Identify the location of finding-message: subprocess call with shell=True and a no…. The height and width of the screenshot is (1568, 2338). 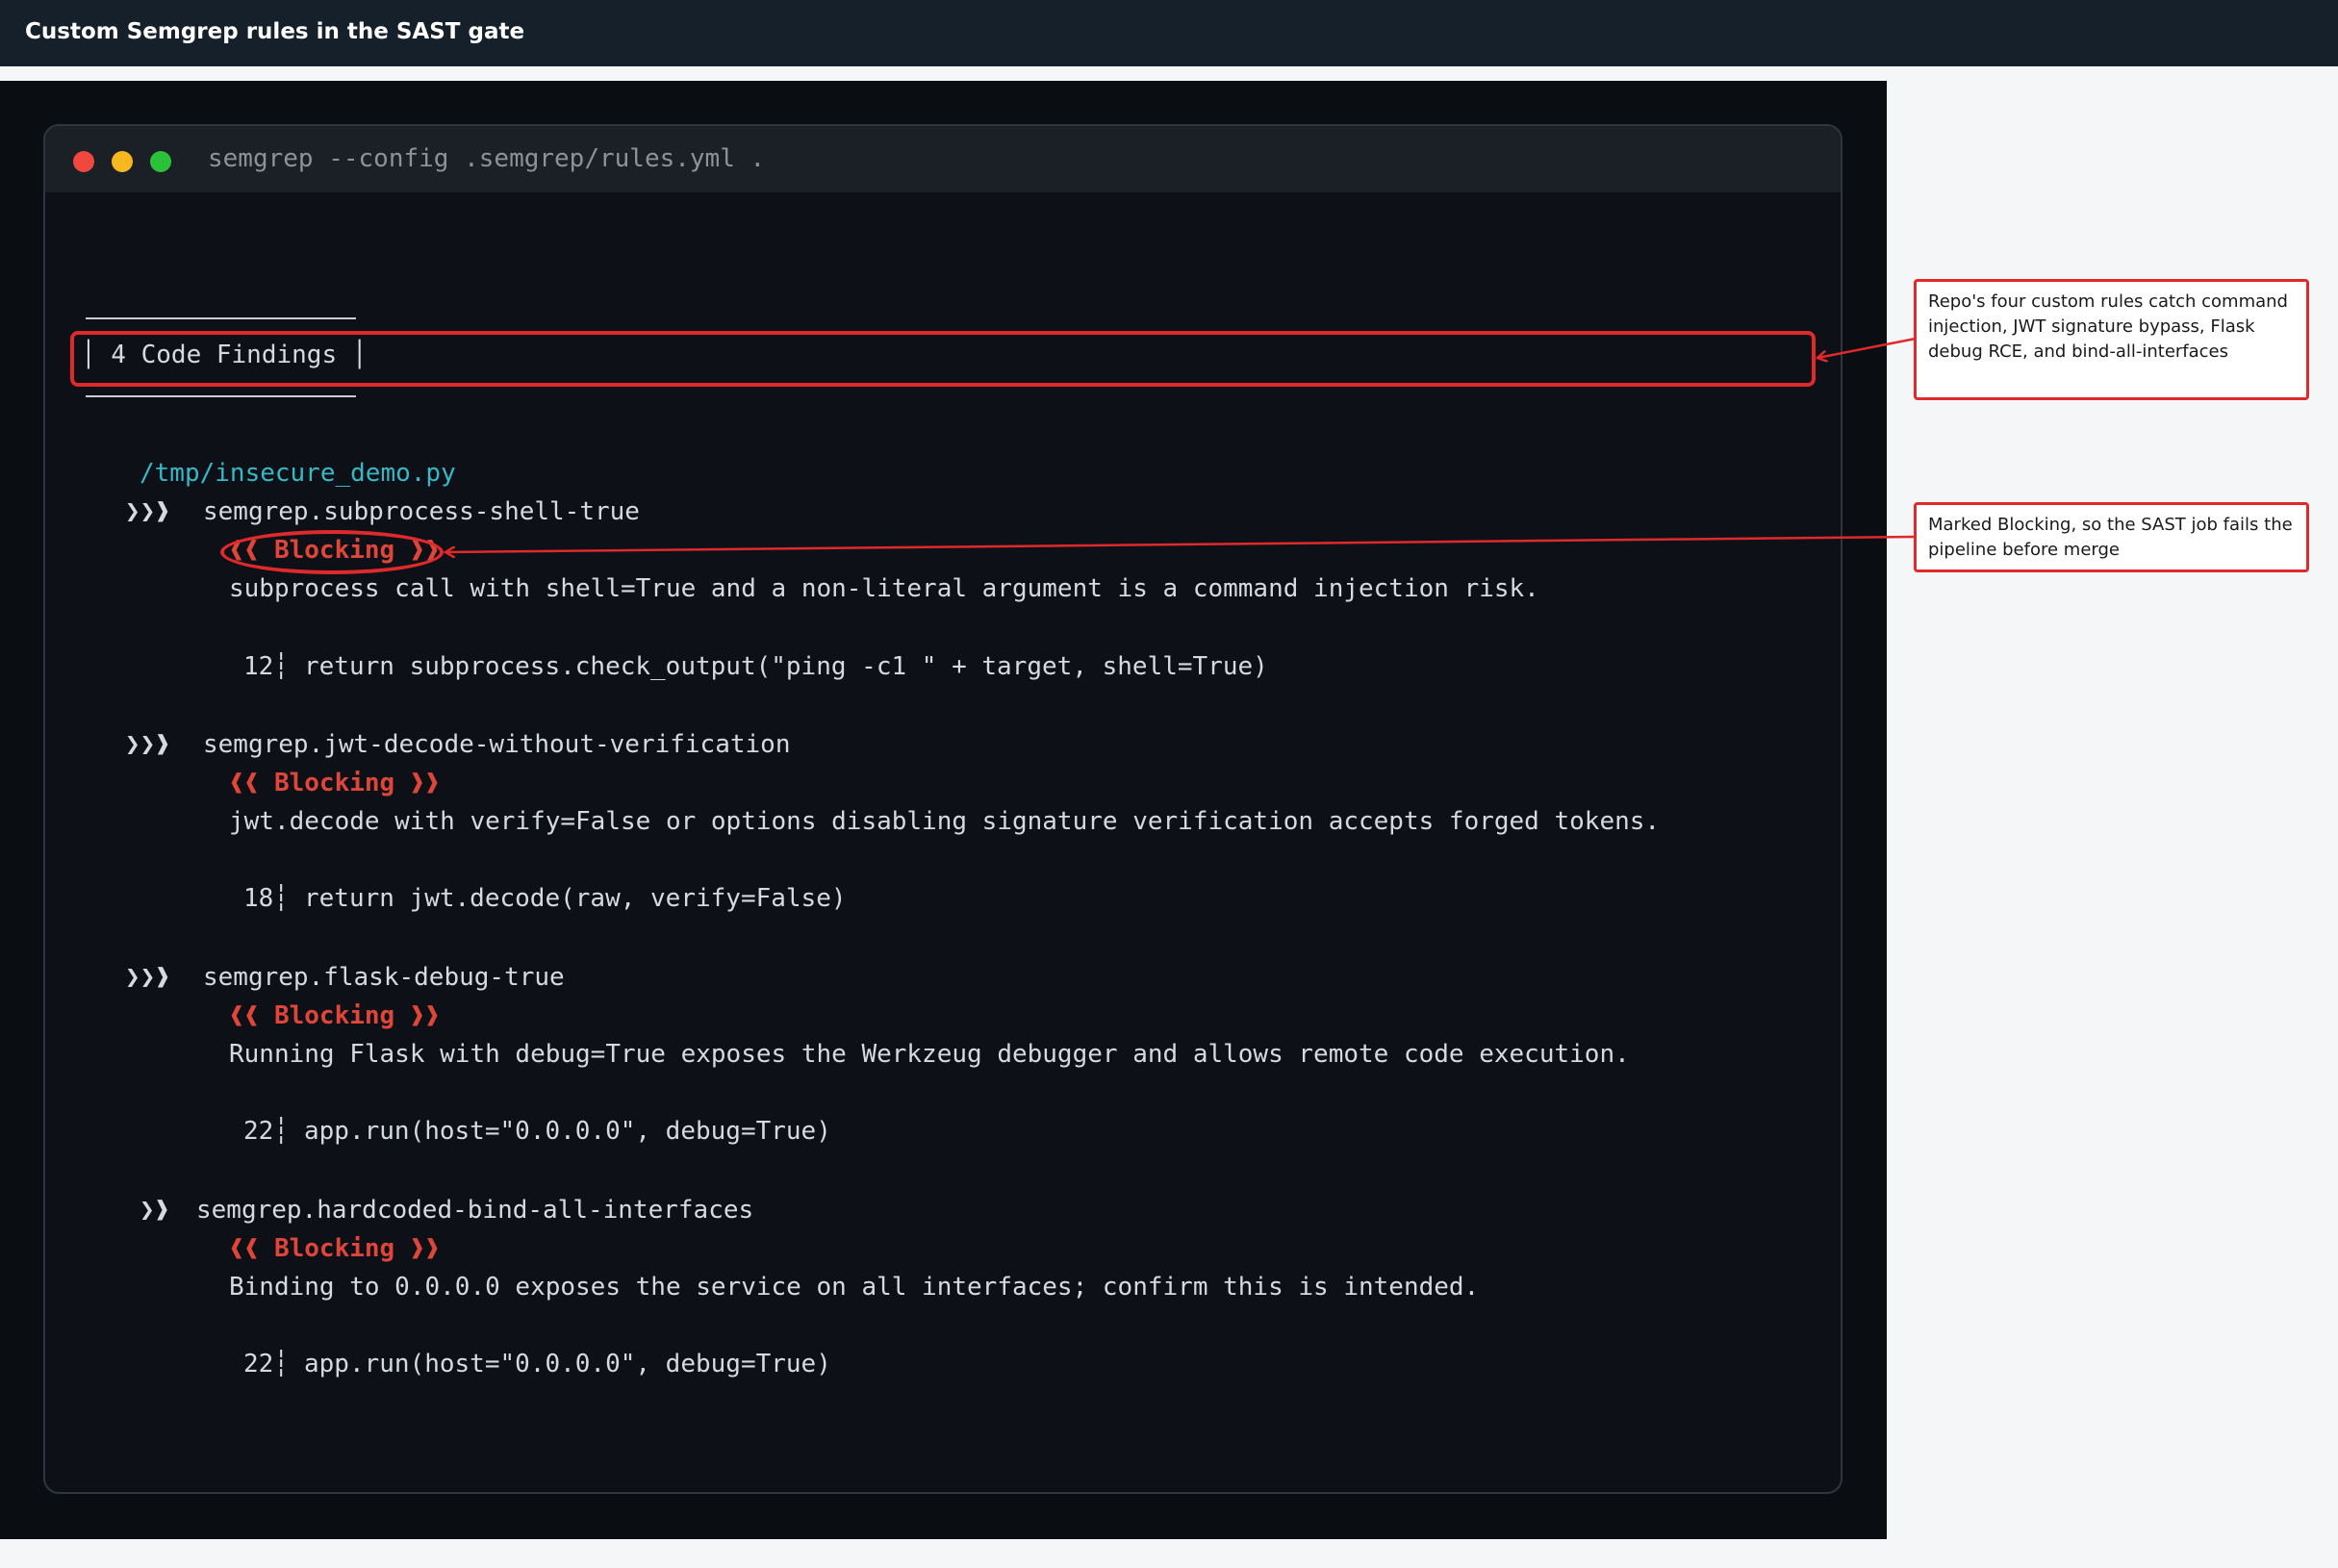
(884, 588).